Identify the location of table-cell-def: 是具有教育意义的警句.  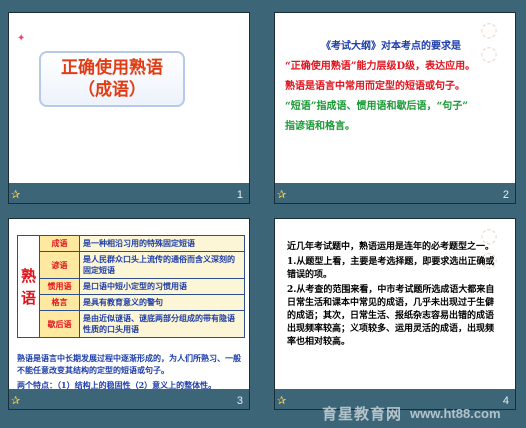
(162, 302).